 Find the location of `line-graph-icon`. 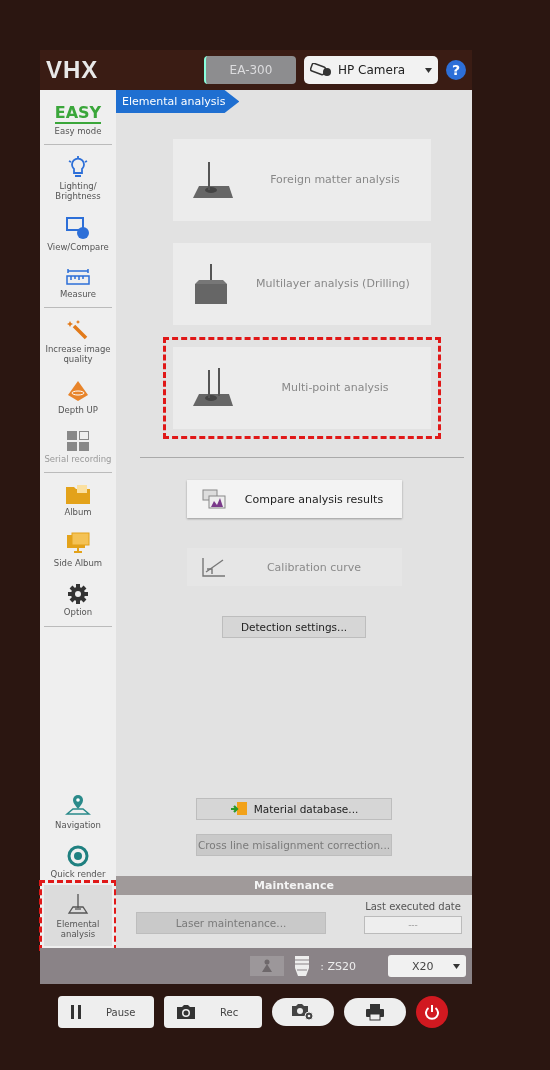

line-graph-icon is located at coordinates (213, 567).